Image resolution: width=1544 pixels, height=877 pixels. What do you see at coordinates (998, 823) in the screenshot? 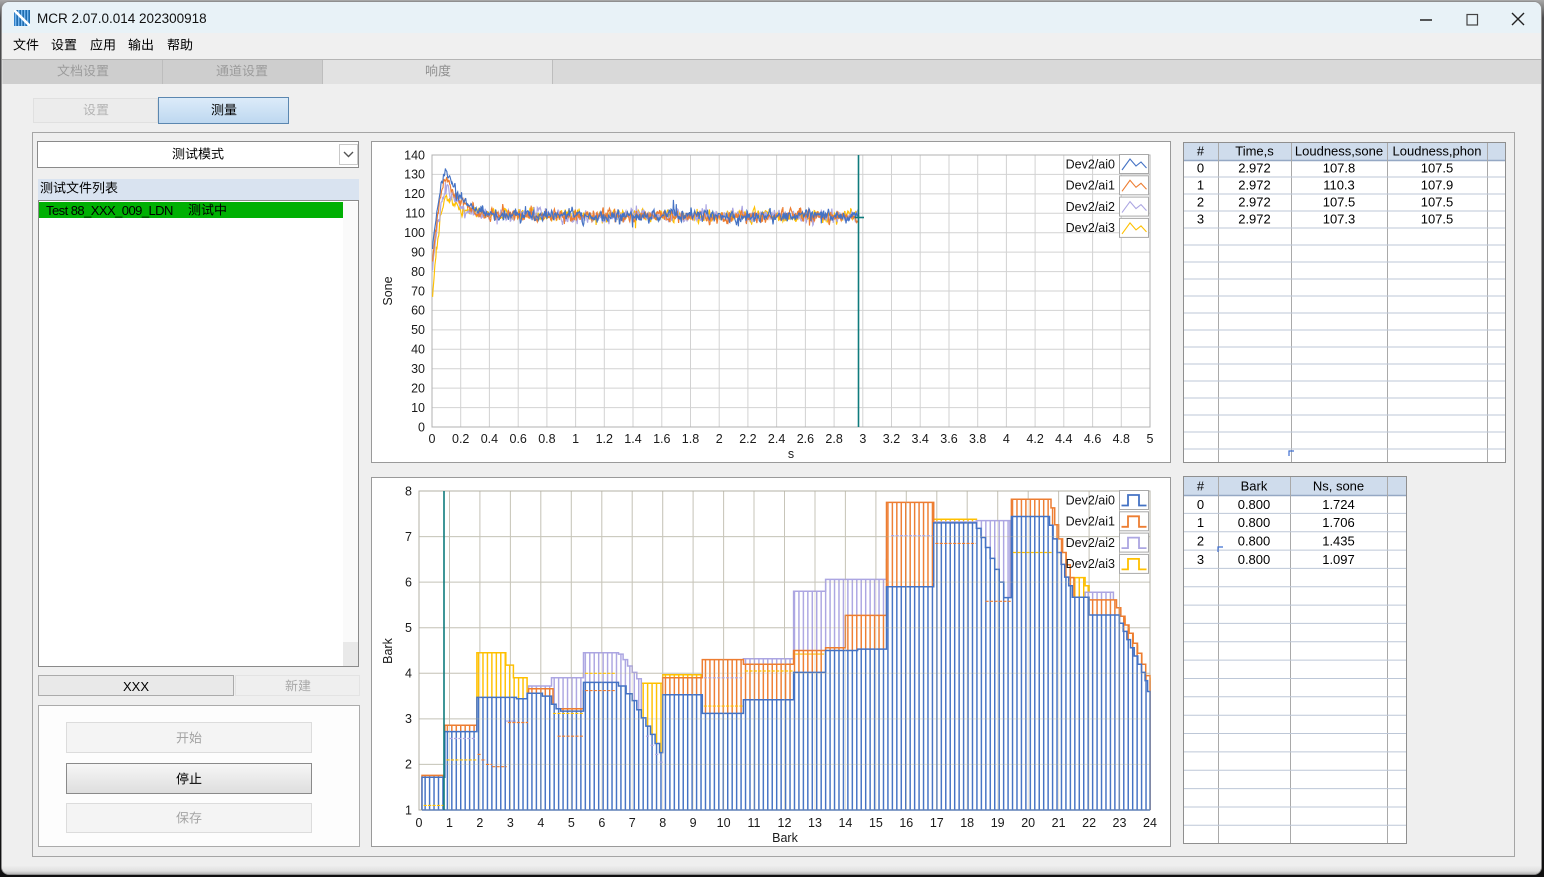
I see `svg-text: 19` at bounding box center [998, 823].